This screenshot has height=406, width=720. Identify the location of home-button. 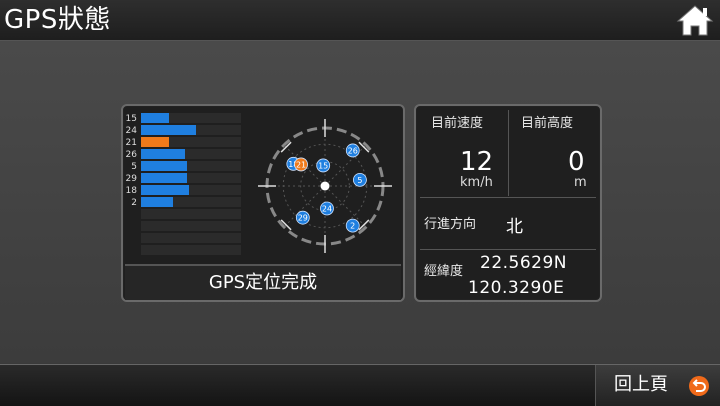
(695, 20).